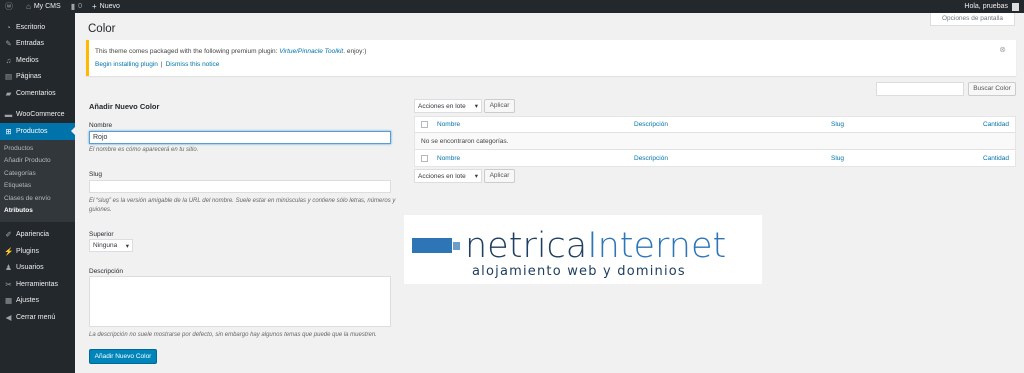 Image resolution: width=1024 pixels, height=373 pixels. What do you see at coordinates (240, 301) in the screenshot?
I see `description-textarea` at bounding box center [240, 301].